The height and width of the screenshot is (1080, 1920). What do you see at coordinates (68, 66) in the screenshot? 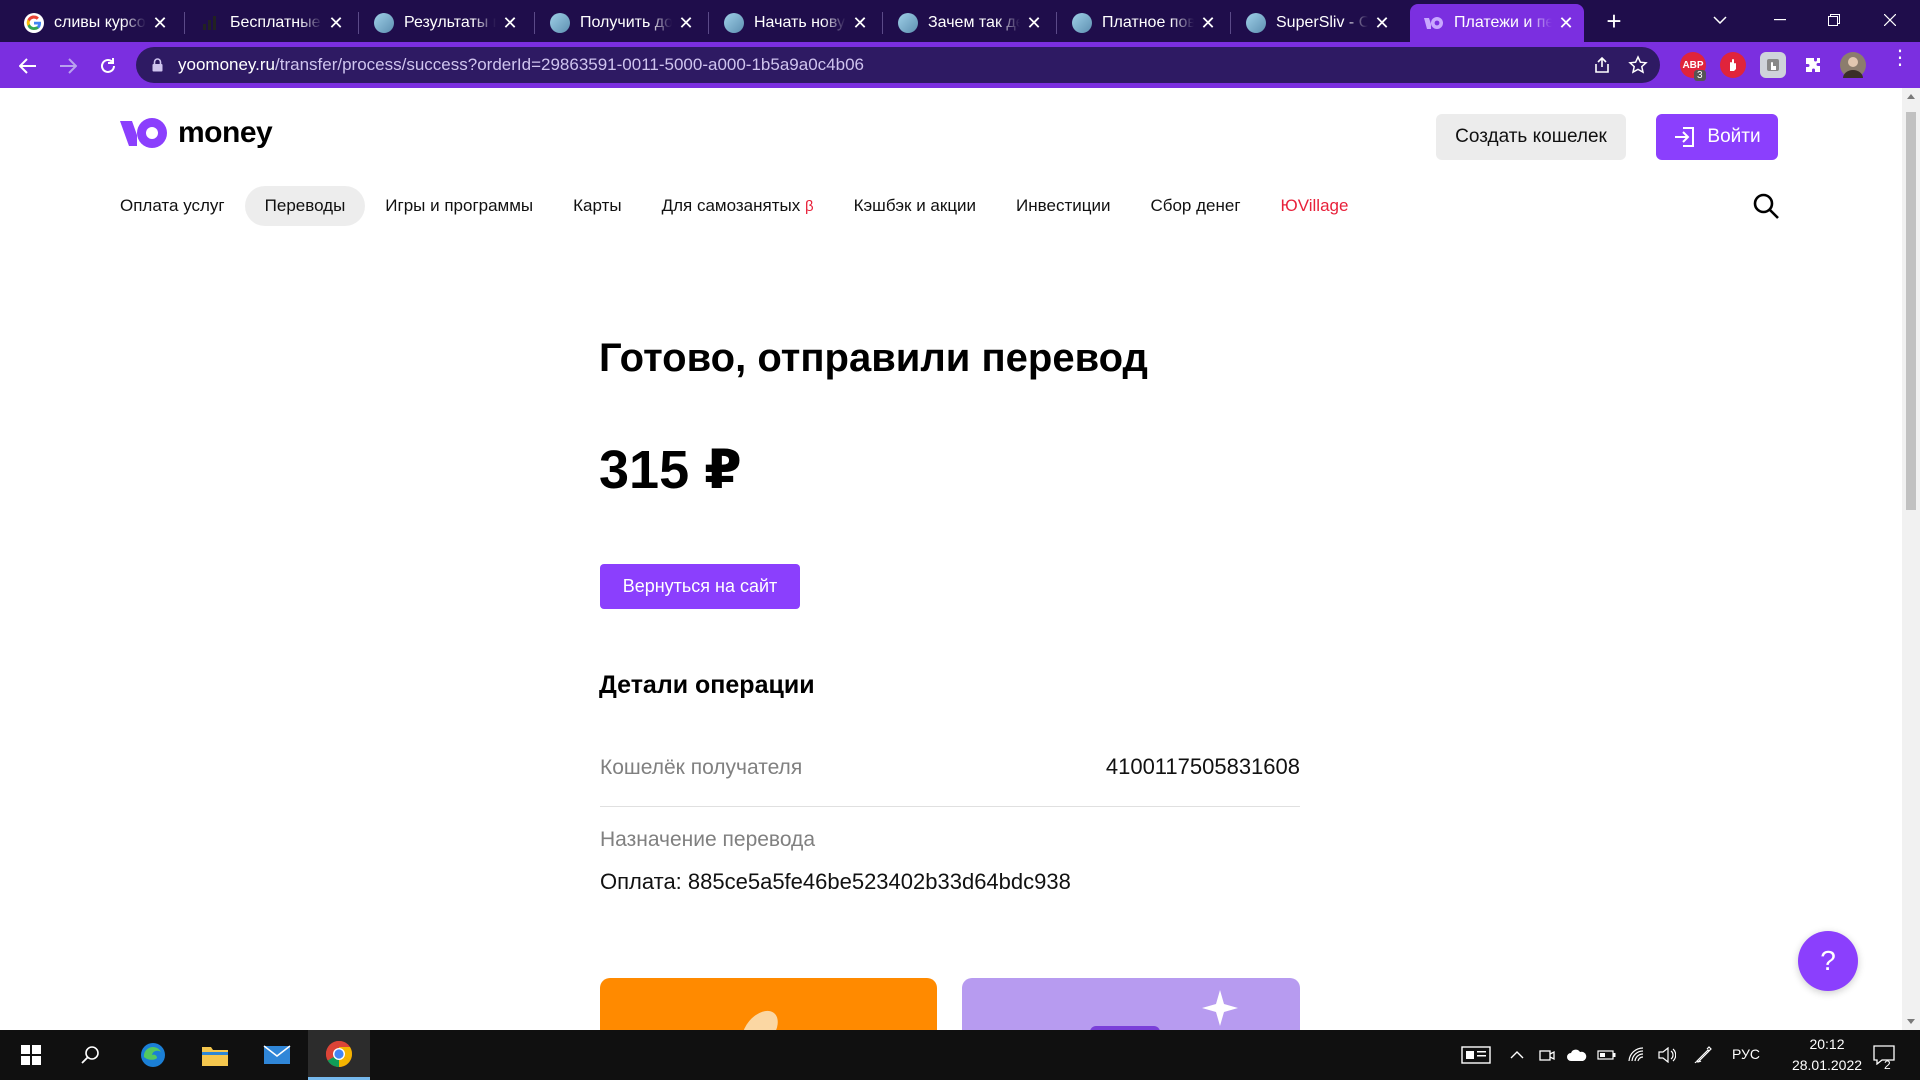
I see `forward-icon` at bounding box center [68, 66].